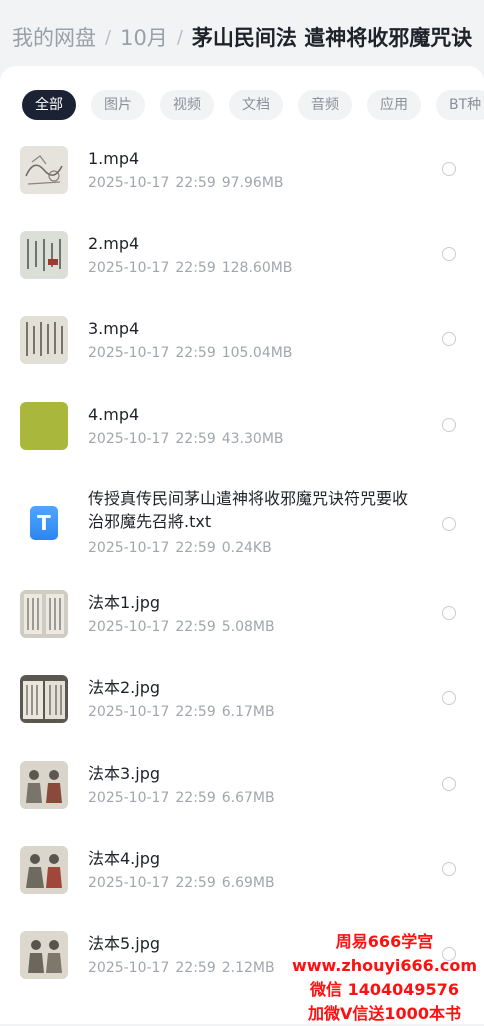 The image size is (484, 1026). Describe the element at coordinates (144, 38) in the screenshot. I see `breadcrumb-folder: 10月` at that location.